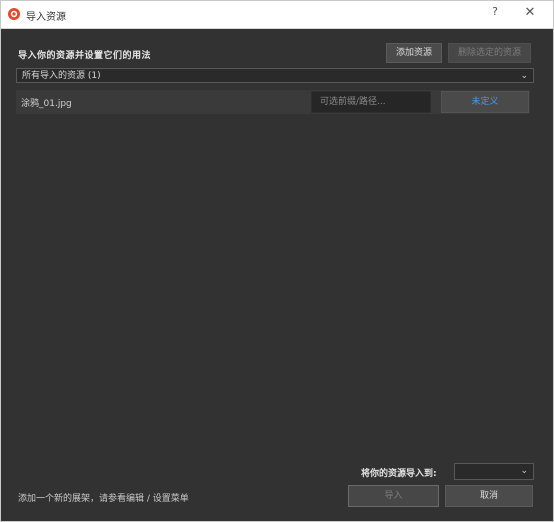  I want to click on cancel-button: 取消, so click(489, 496).